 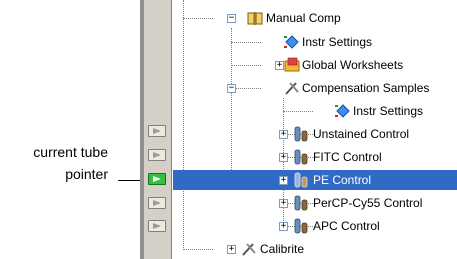 What do you see at coordinates (70, 152) in the screenshot?
I see `callout-line-1: current tube` at bounding box center [70, 152].